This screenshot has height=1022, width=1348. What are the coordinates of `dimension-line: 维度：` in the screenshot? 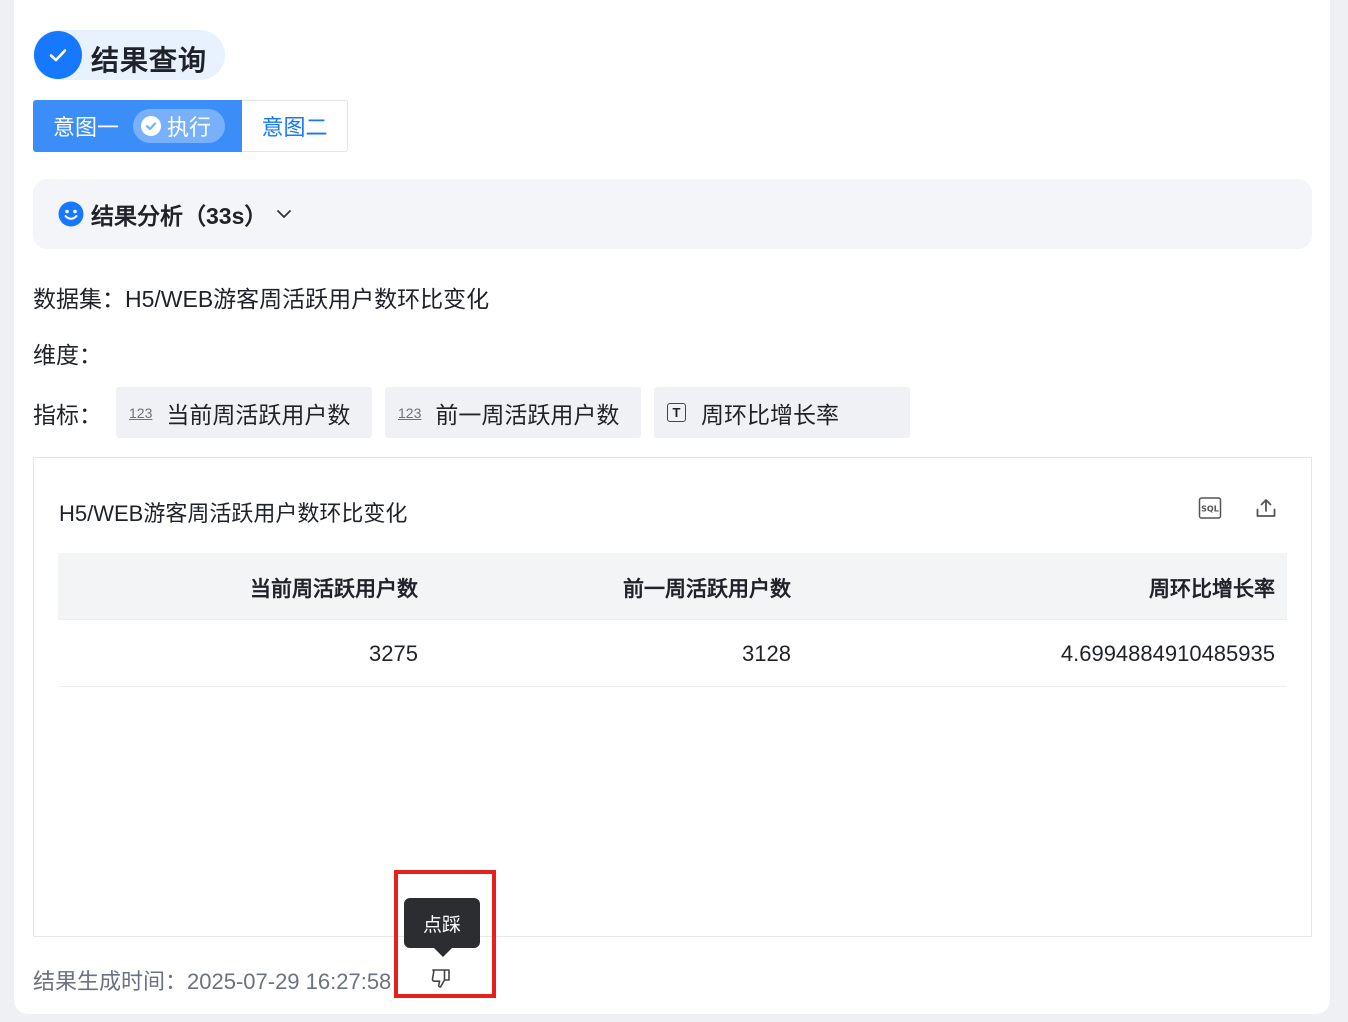 It's located at (67, 353).